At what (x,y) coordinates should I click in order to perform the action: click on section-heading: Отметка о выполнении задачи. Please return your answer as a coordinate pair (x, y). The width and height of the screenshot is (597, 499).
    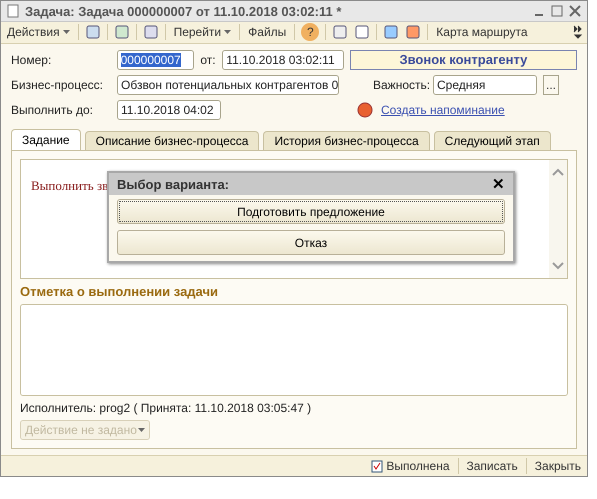
    Looking at the image, I should click on (119, 291).